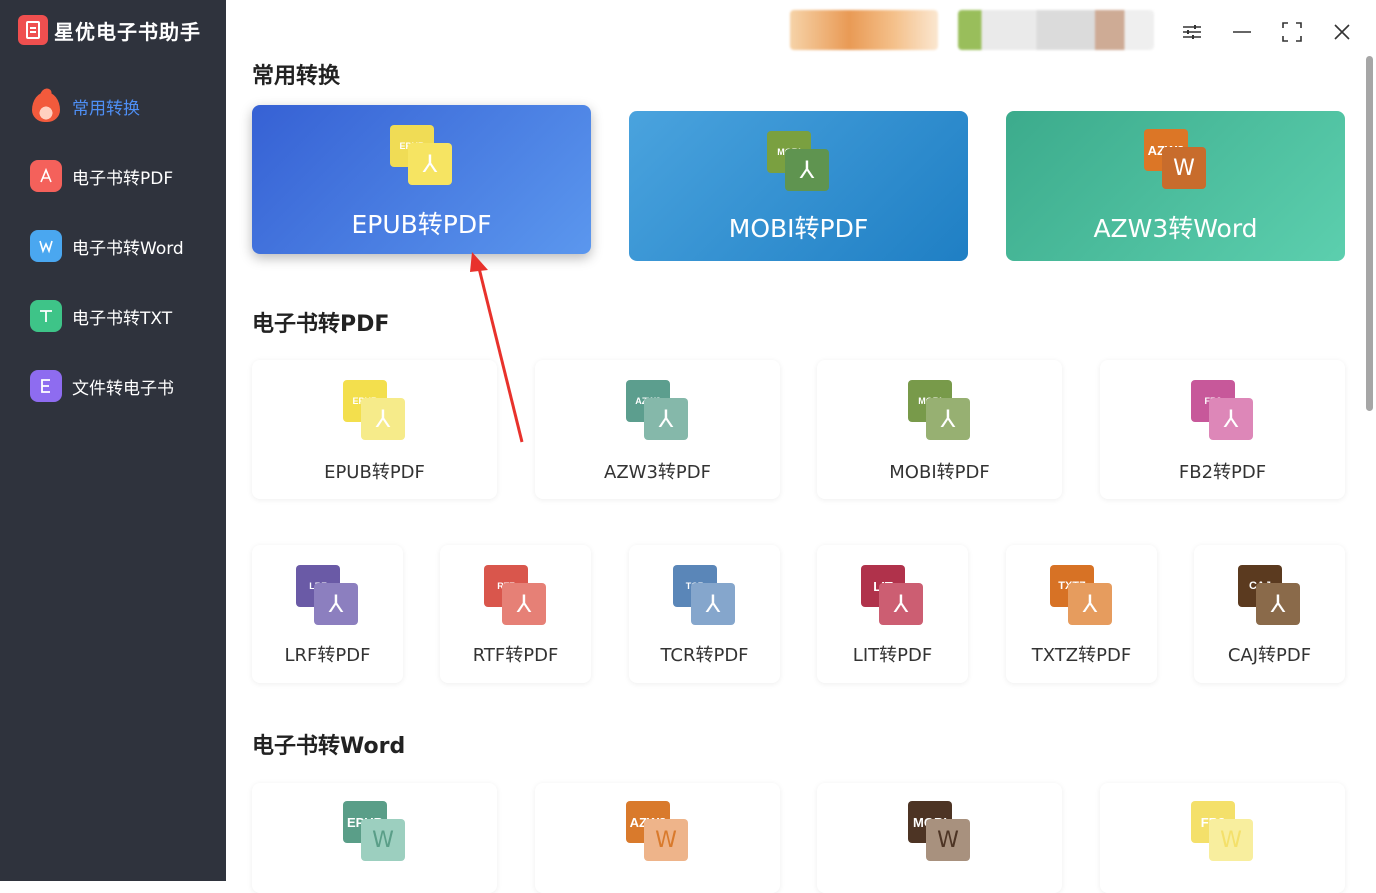 The height and width of the screenshot is (893, 1376). What do you see at coordinates (1223, 831) in the screenshot?
I see `fb2-to-word-icon: FB2 W` at bounding box center [1223, 831].